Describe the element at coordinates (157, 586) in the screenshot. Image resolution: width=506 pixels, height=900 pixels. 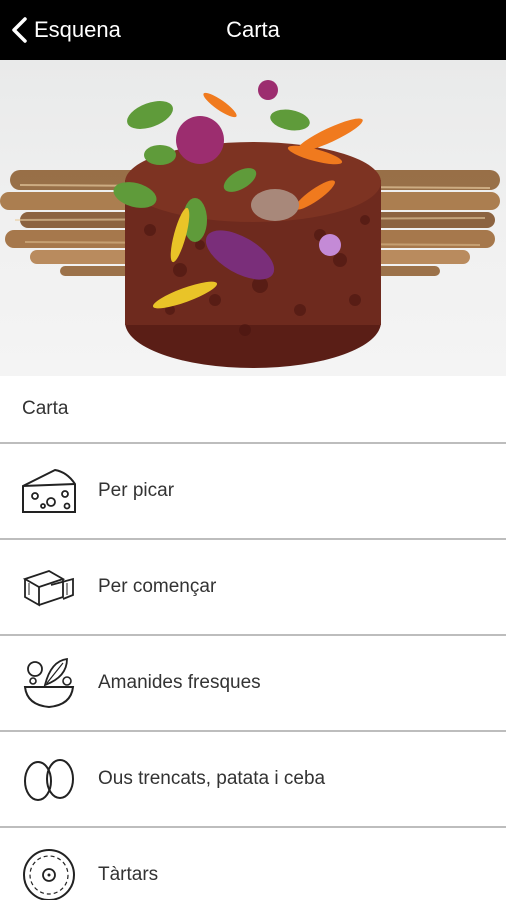
I see `menu-item-label: Per començar` at that location.